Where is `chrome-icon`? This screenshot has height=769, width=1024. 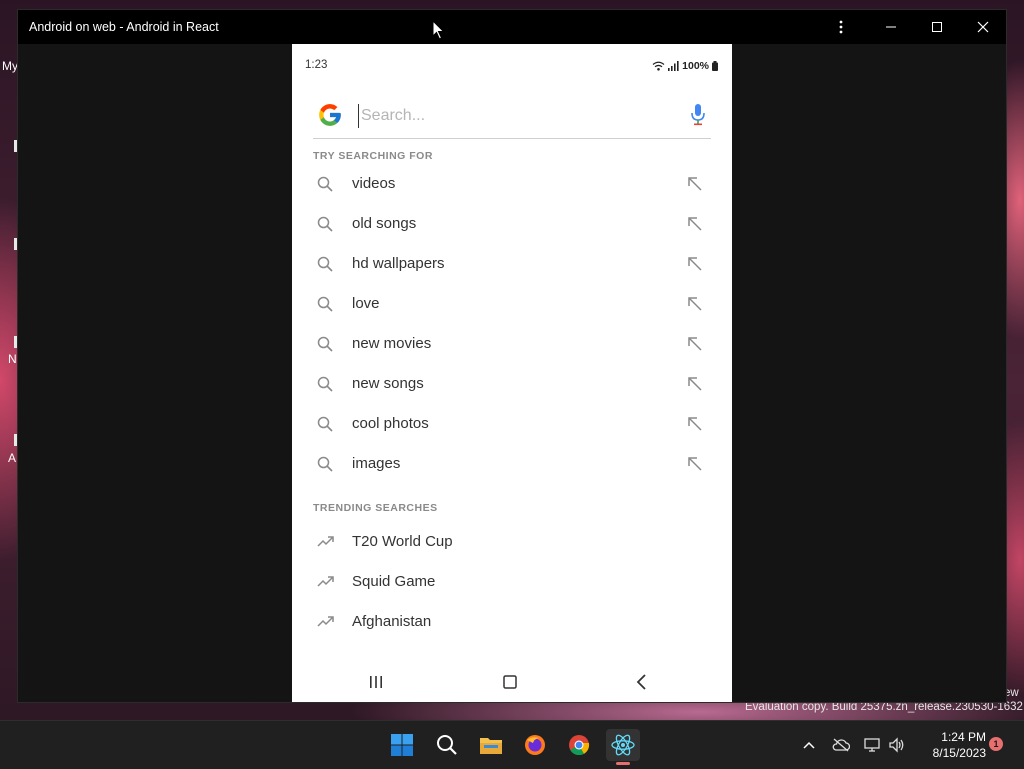 chrome-icon is located at coordinates (579, 745).